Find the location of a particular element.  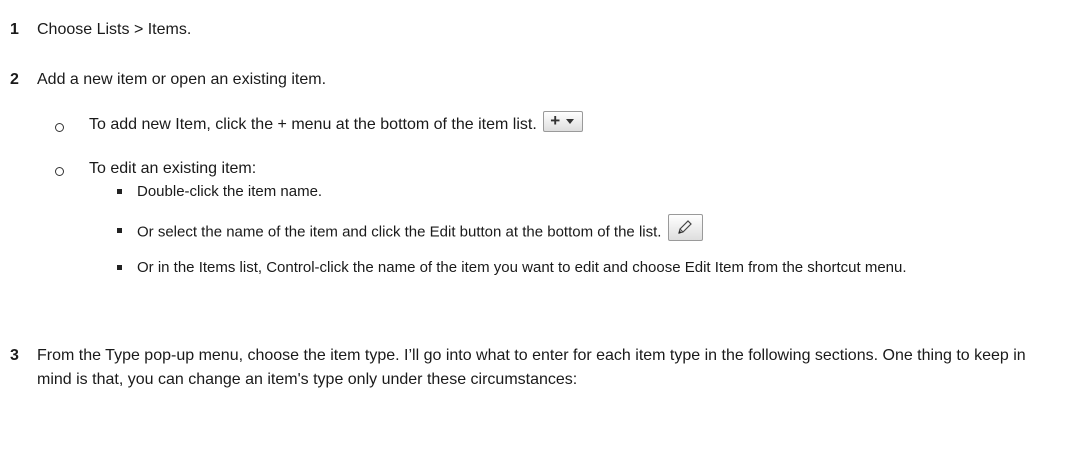

pencil-icon is located at coordinates (685, 227).